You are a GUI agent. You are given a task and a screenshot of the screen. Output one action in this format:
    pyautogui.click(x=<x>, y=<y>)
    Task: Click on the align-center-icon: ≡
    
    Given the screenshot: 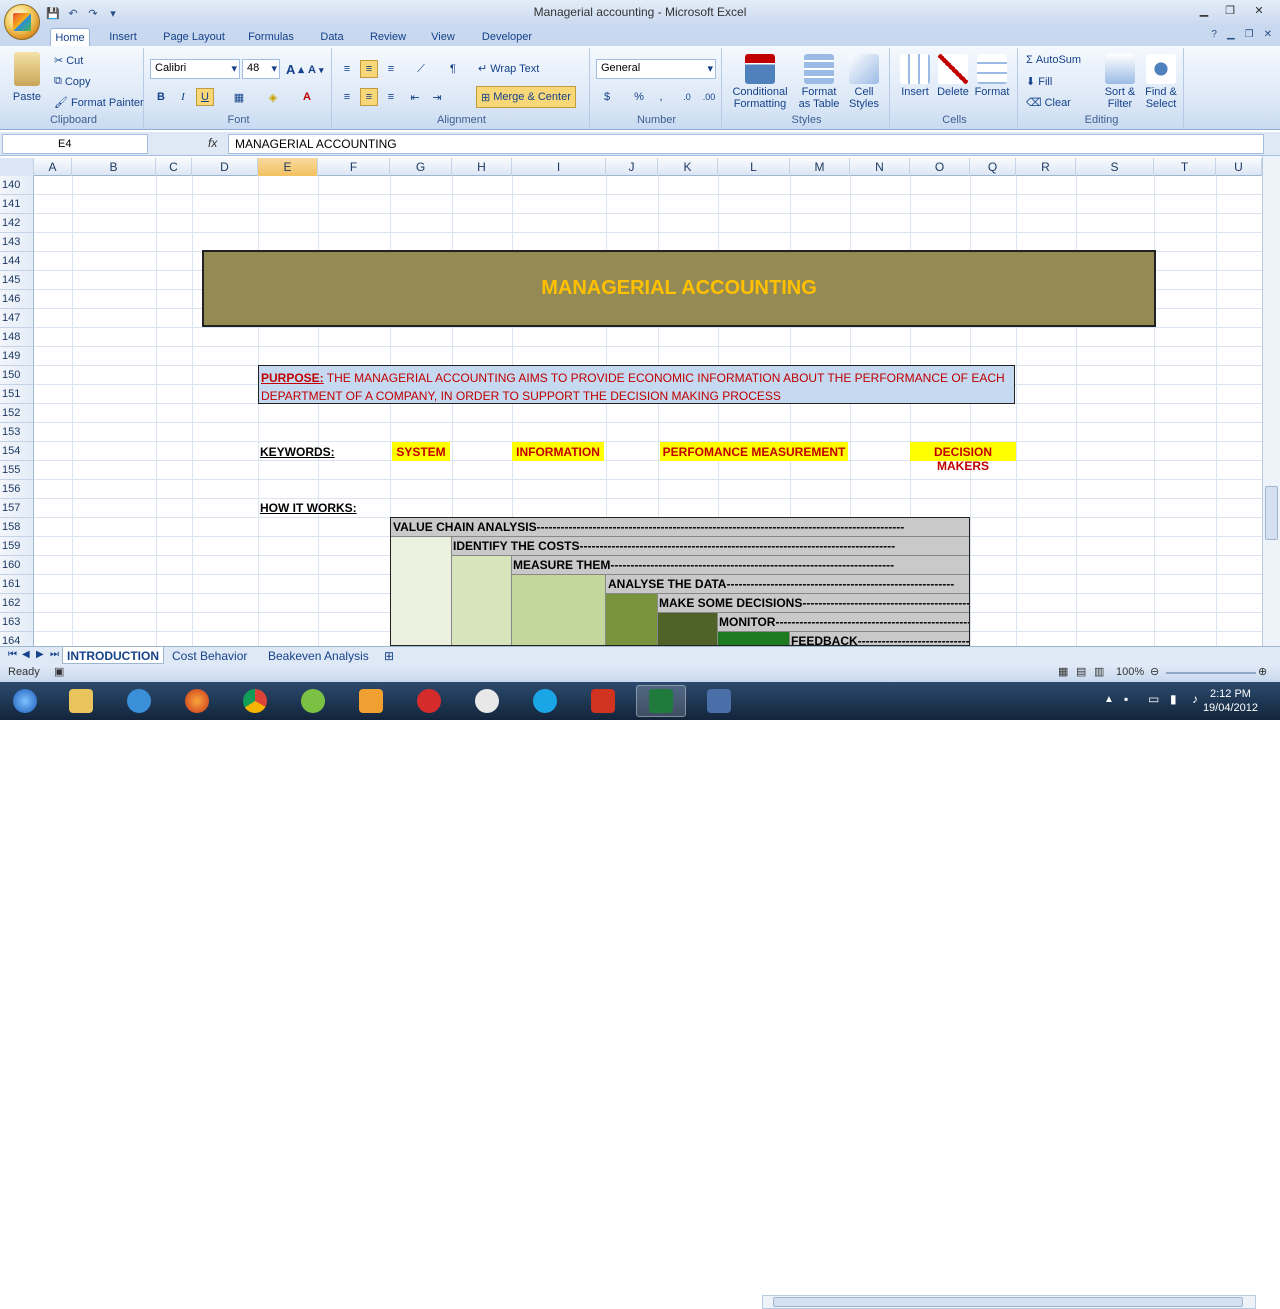 What is the action you would take?
    pyautogui.click(x=369, y=97)
    